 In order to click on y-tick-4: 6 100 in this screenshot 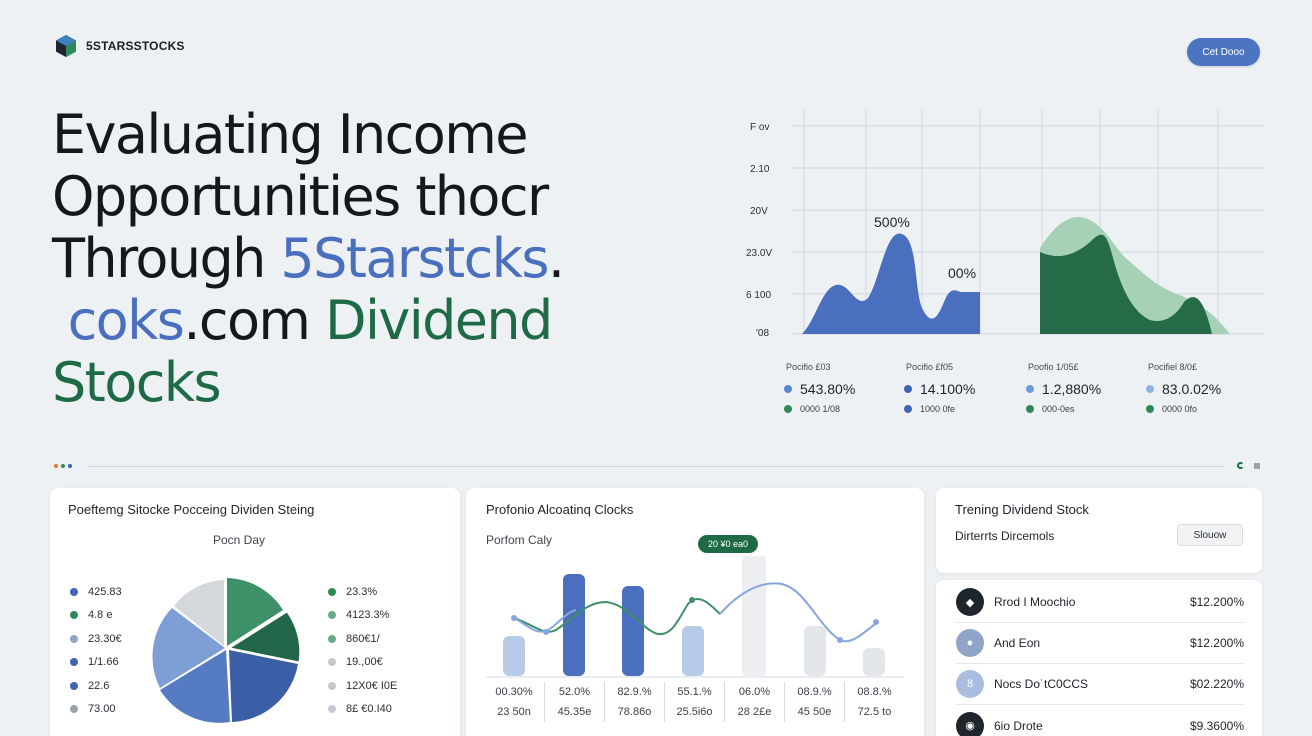, I will do `click(758, 295)`.